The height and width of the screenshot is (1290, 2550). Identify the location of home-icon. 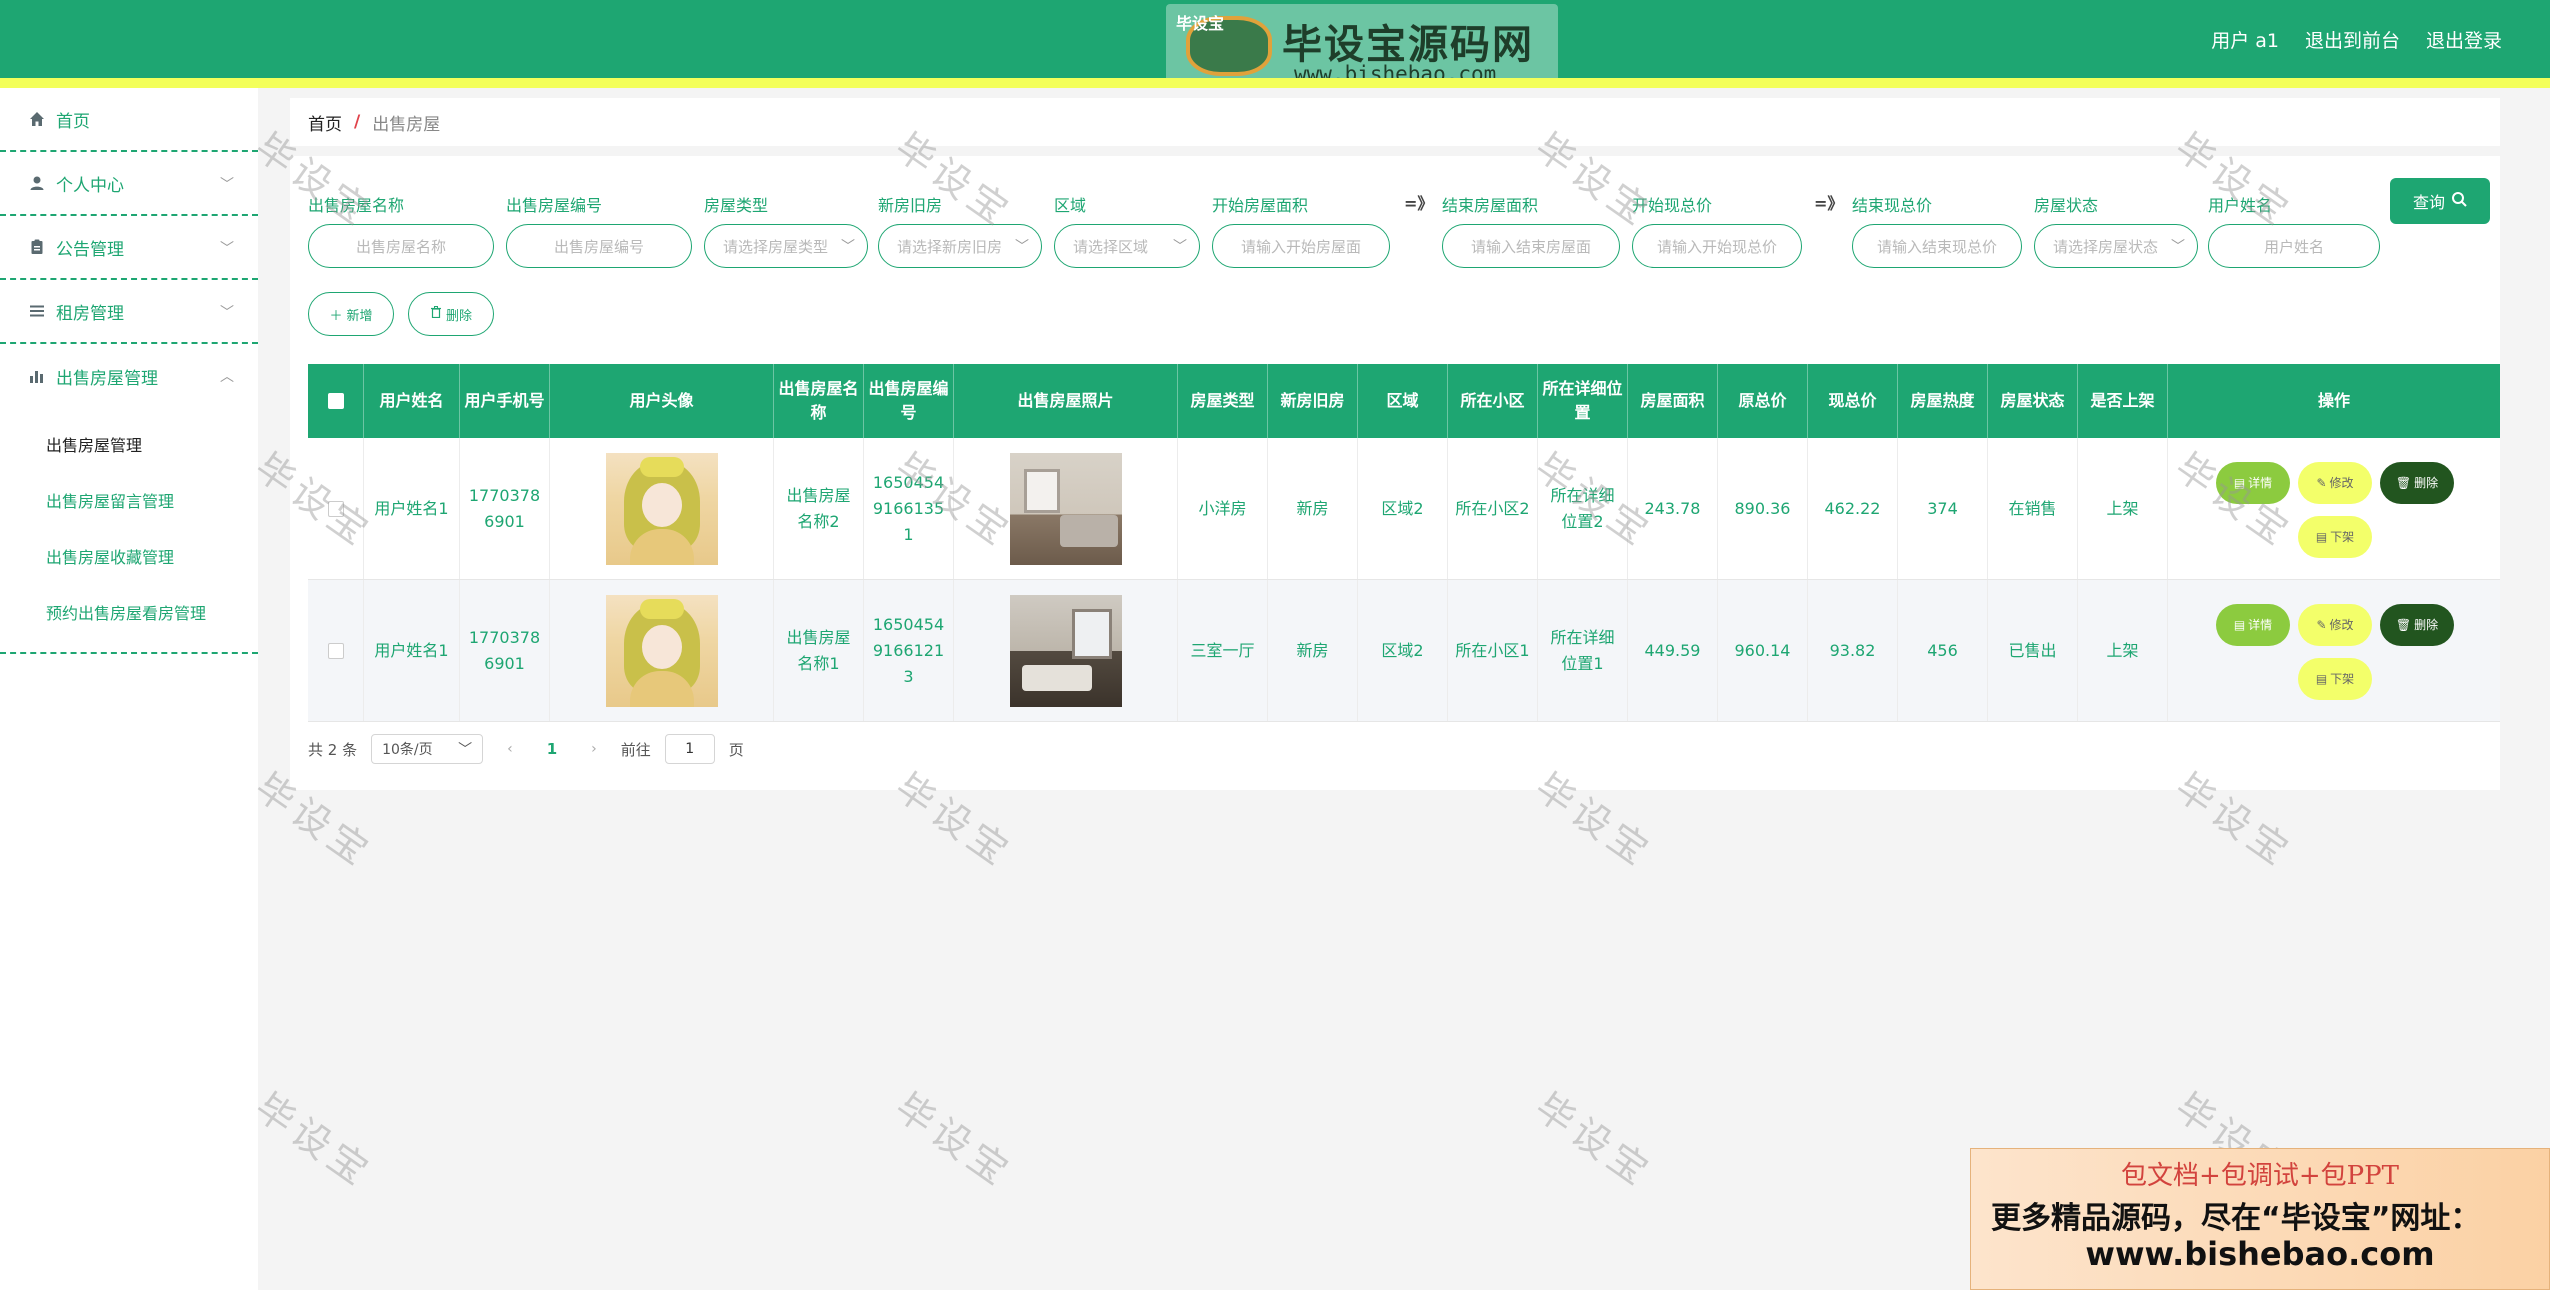
(37, 119).